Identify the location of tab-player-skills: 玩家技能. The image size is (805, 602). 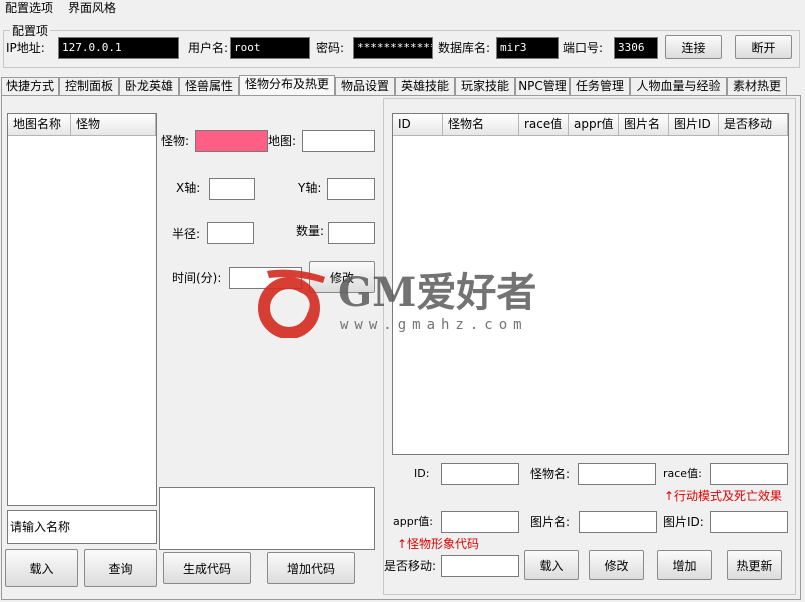
(485, 86).